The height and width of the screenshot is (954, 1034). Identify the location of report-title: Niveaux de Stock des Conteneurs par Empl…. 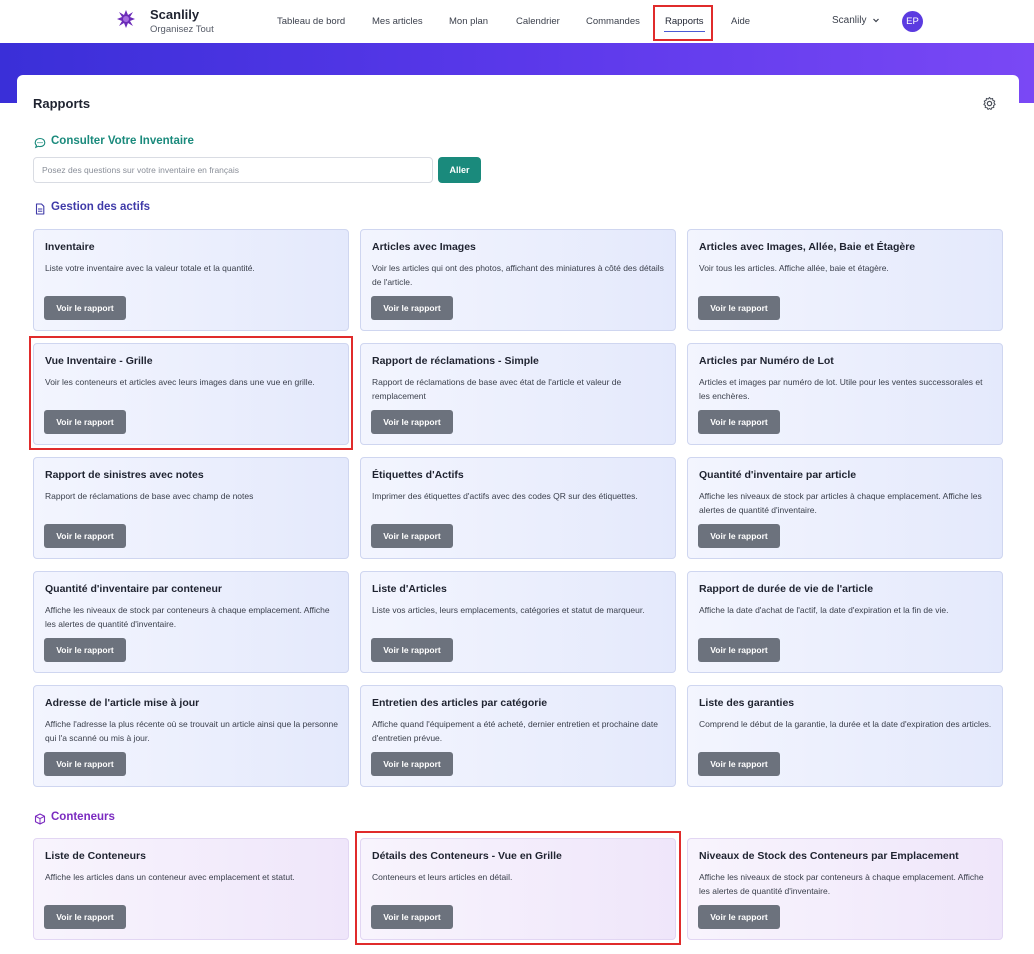
(829, 856).